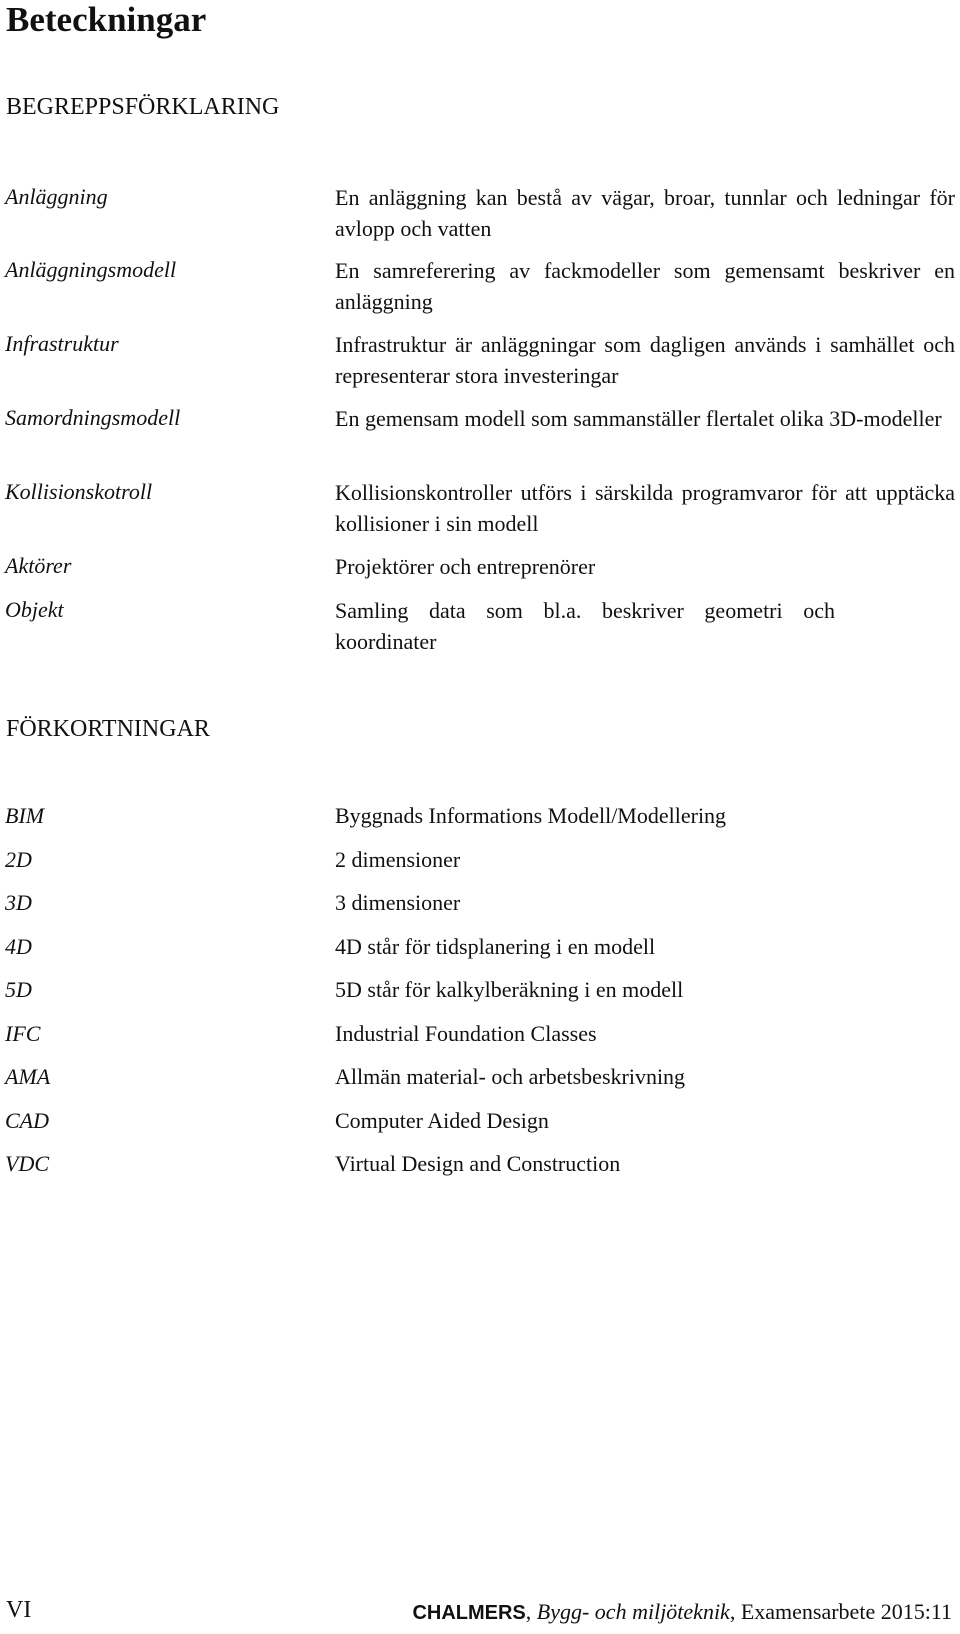 The width and height of the screenshot is (960, 1634). I want to click on definition-description: Projektörer och entreprenörer, so click(465, 566).